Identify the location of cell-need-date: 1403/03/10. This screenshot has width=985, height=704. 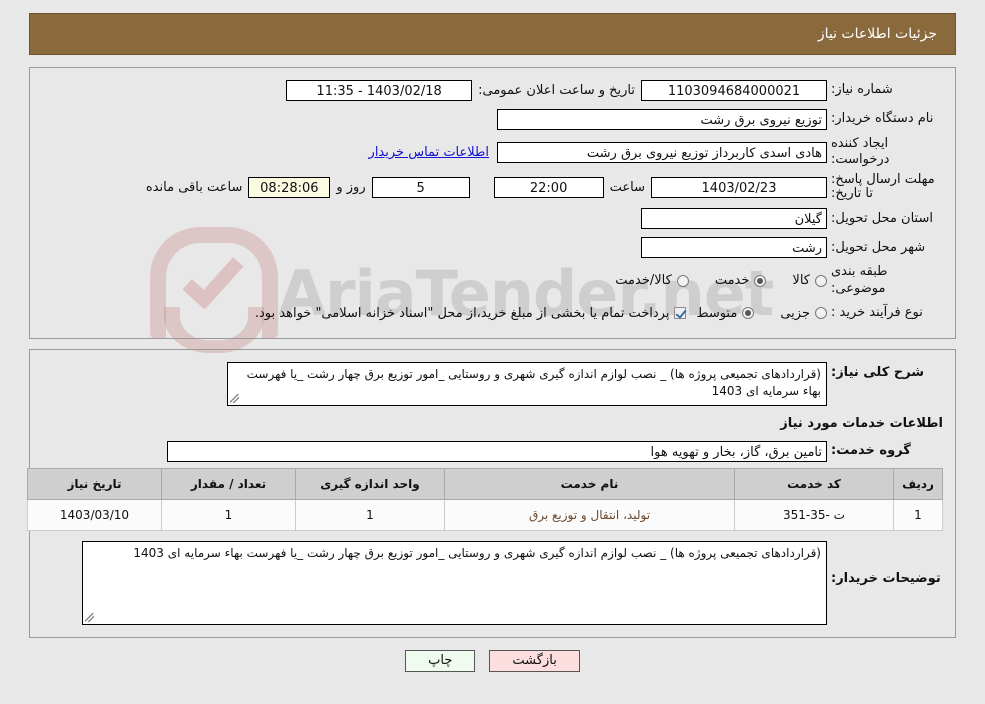
(94, 514).